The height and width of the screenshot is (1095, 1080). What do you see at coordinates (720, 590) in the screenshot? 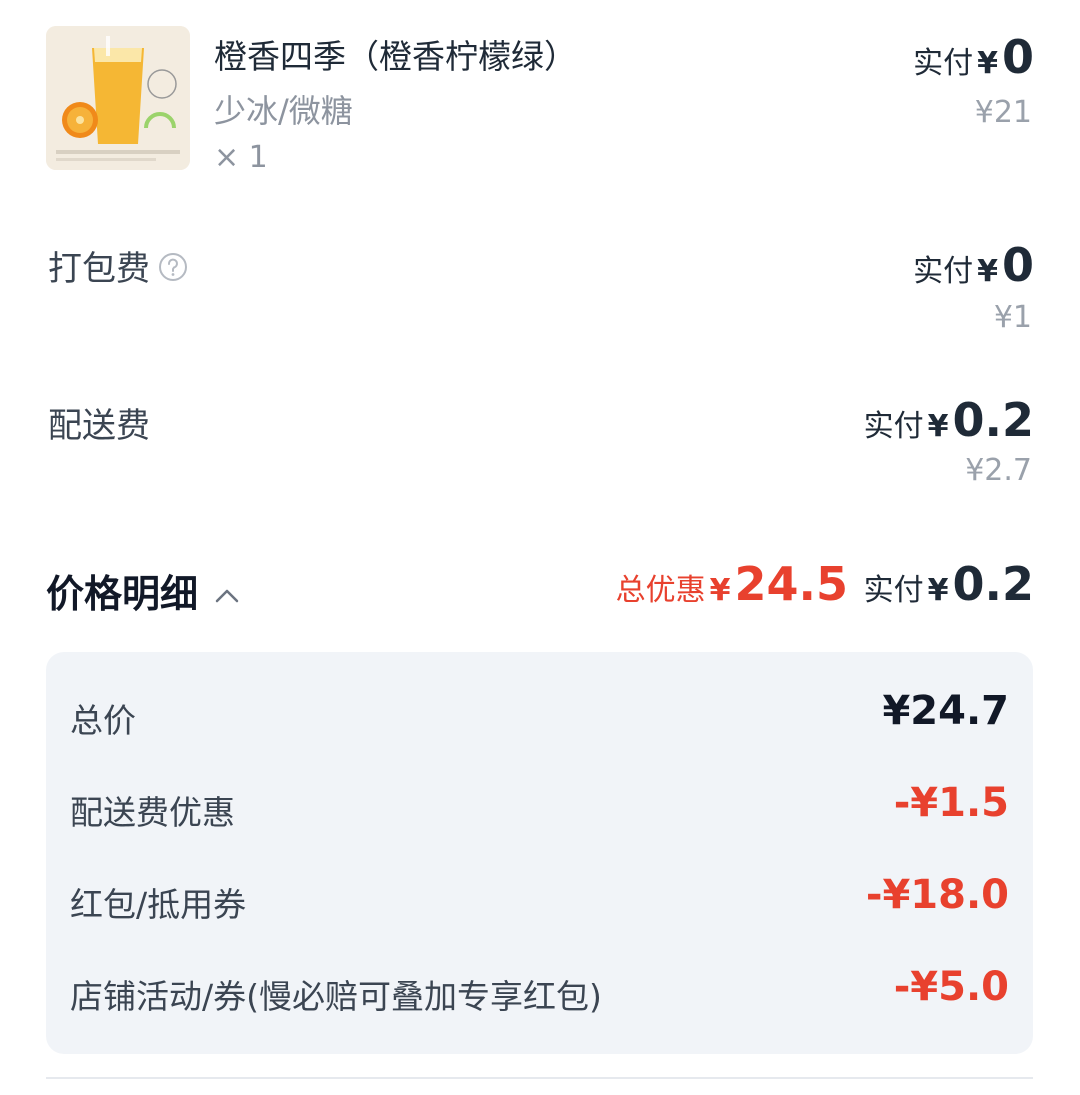
I see `total-discount-currency: ¥` at bounding box center [720, 590].